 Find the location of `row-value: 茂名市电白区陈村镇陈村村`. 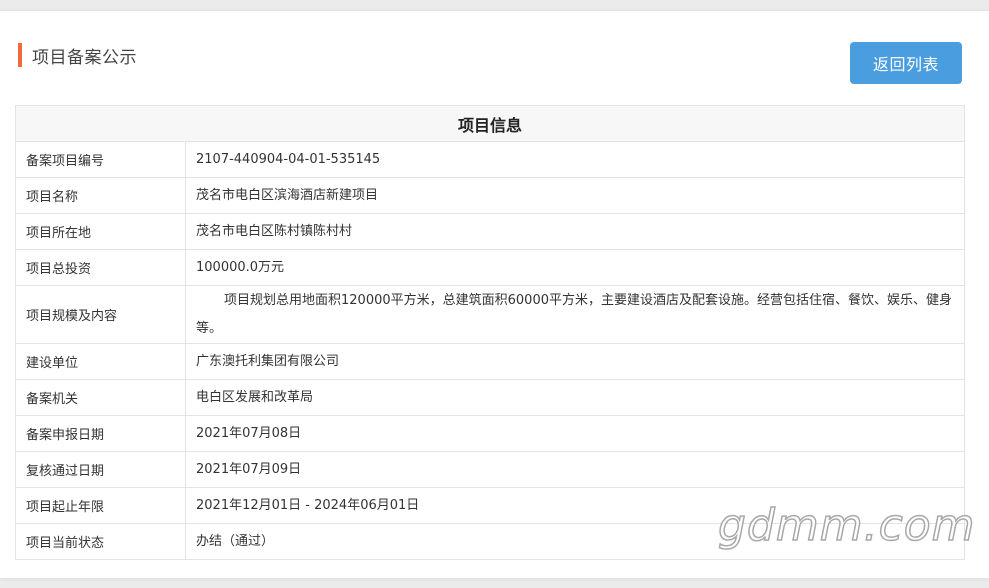

row-value: 茂名市电白区陈村镇陈村村 is located at coordinates (575, 231).